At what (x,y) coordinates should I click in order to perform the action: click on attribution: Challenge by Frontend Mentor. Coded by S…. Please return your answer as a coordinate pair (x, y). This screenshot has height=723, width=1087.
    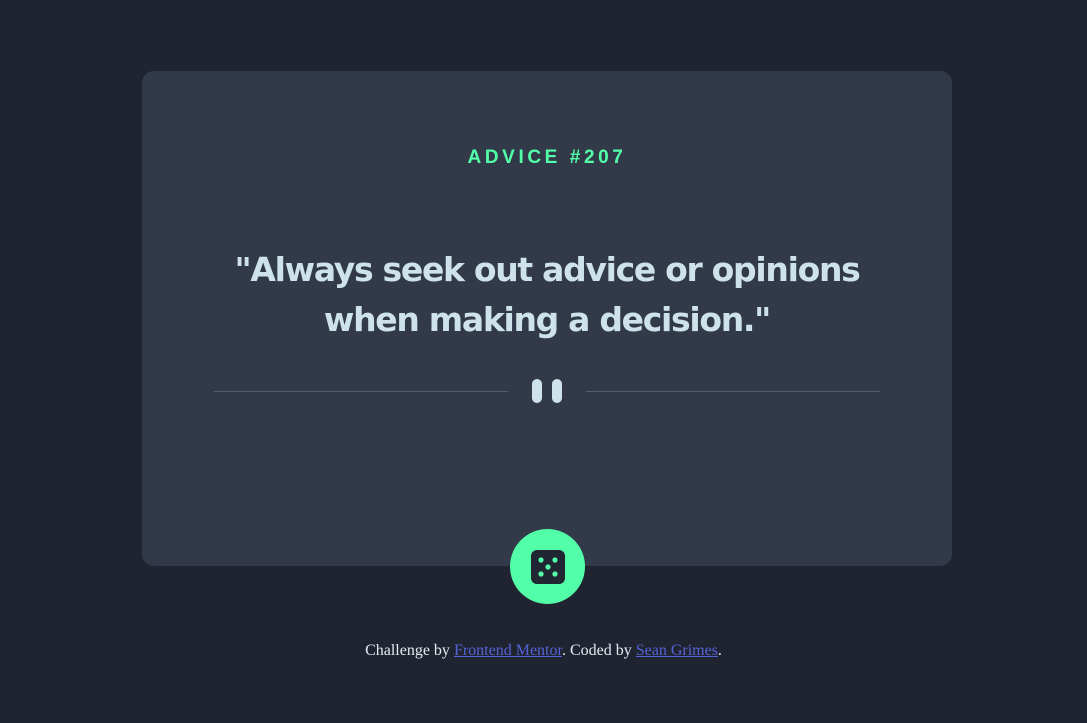
    Looking at the image, I should click on (543, 651).